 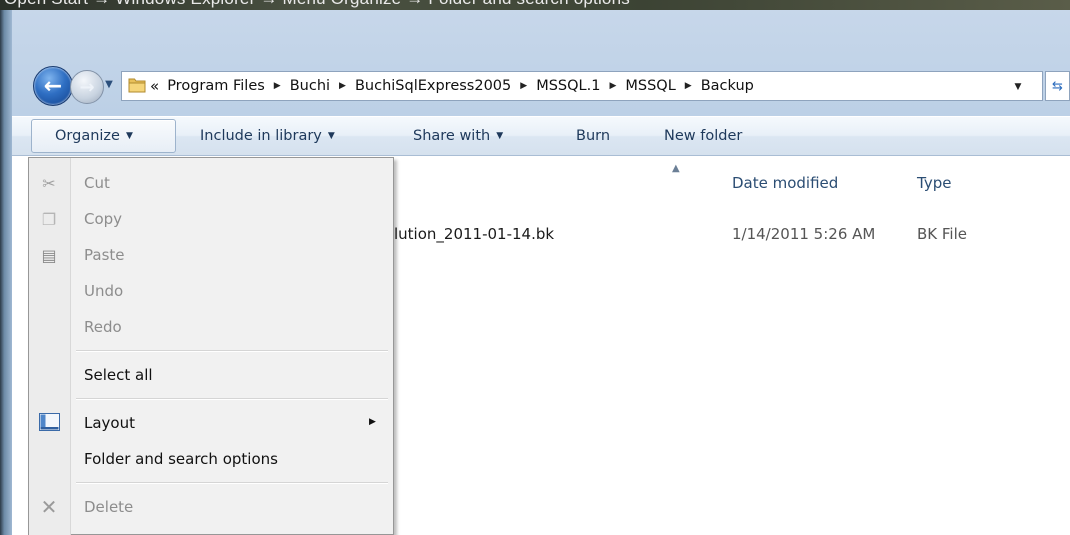 What do you see at coordinates (103, 219) in the screenshot?
I see `menu-item-copy: Copy` at bounding box center [103, 219].